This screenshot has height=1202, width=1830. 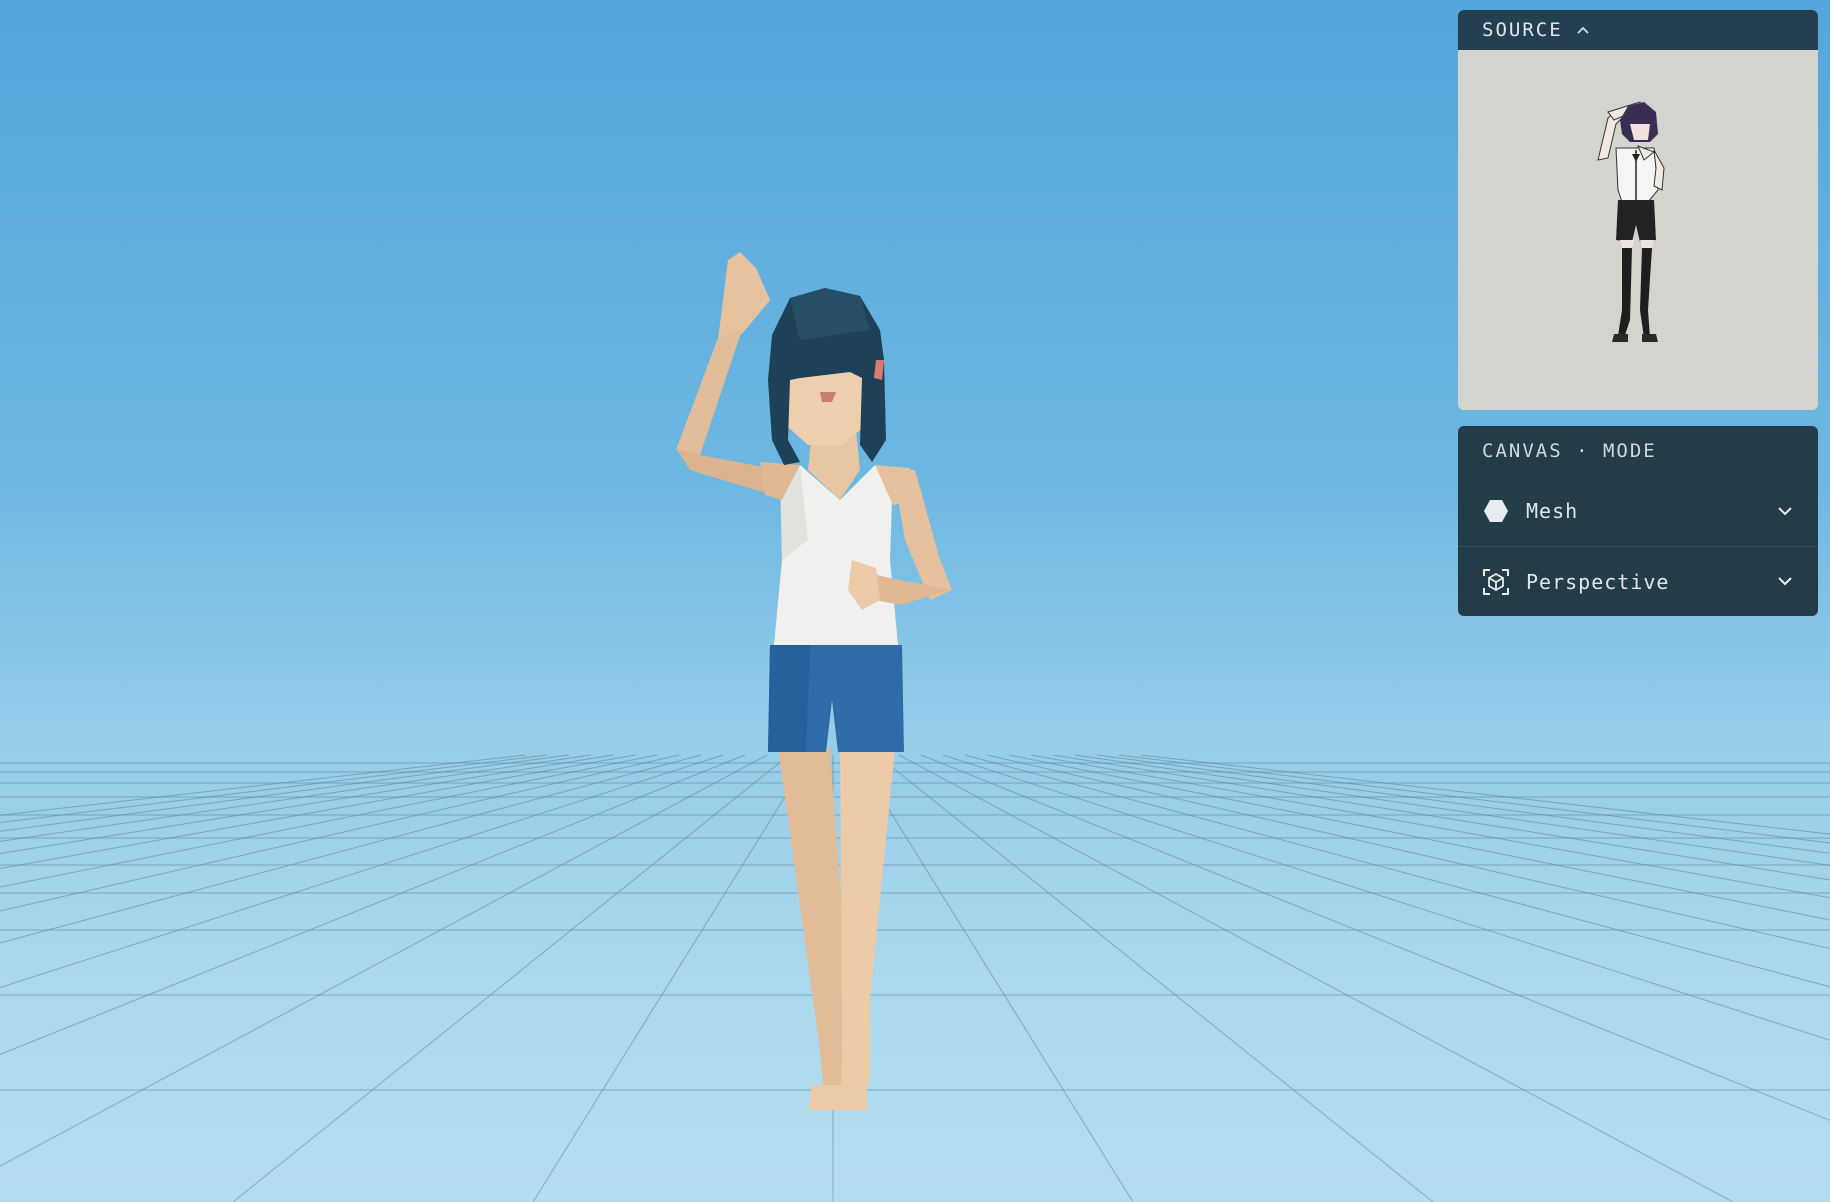 I want to click on chevron-up-icon, so click(x=1583, y=30).